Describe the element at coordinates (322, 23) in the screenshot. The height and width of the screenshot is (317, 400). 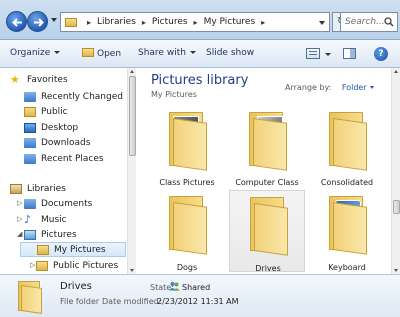
I see `address-history-dropdown` at that location.